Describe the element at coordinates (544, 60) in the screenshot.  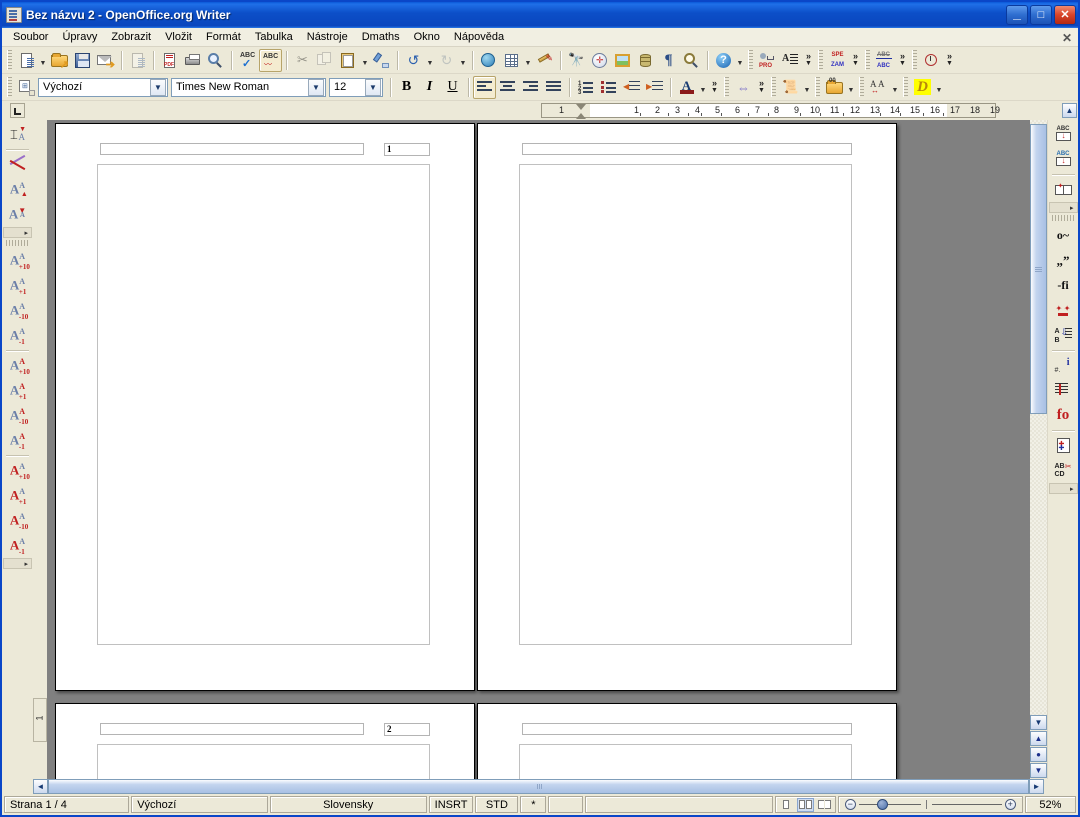
I see `pencil-draw-icon: ✎` at that location.